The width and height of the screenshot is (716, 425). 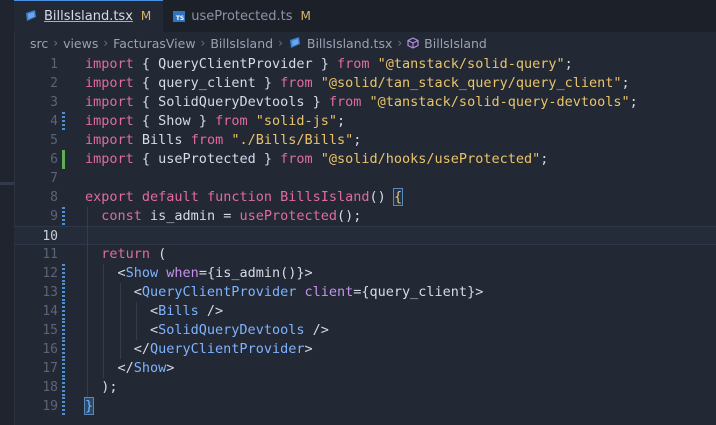 What do you see at coordinates (329, 292) in the screenshot?
I see `code-token: client` at bounding box center [329, 292].